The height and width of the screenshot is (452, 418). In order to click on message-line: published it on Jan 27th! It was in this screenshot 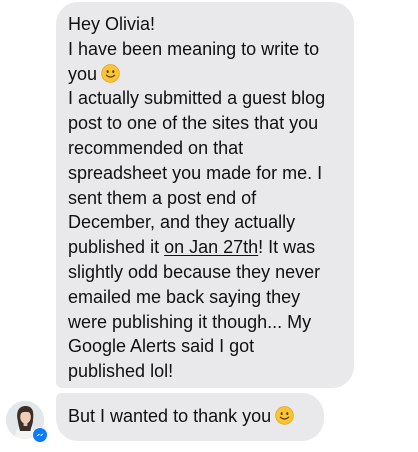, I will do `click(205, 247)`.